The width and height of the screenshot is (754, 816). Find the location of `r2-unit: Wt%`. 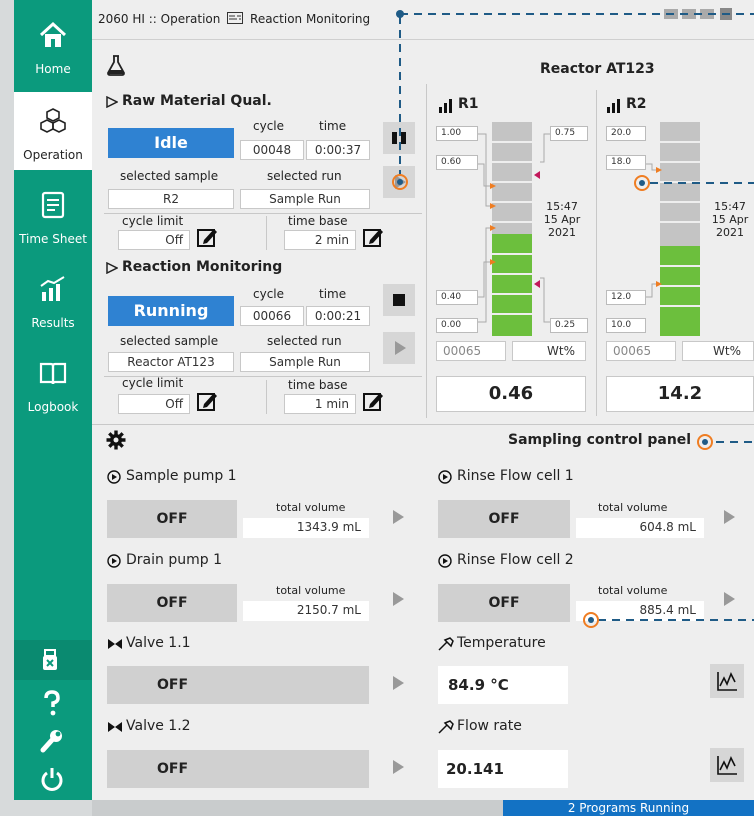

r2-unit: Wt% is located at coordinates (718, 351).